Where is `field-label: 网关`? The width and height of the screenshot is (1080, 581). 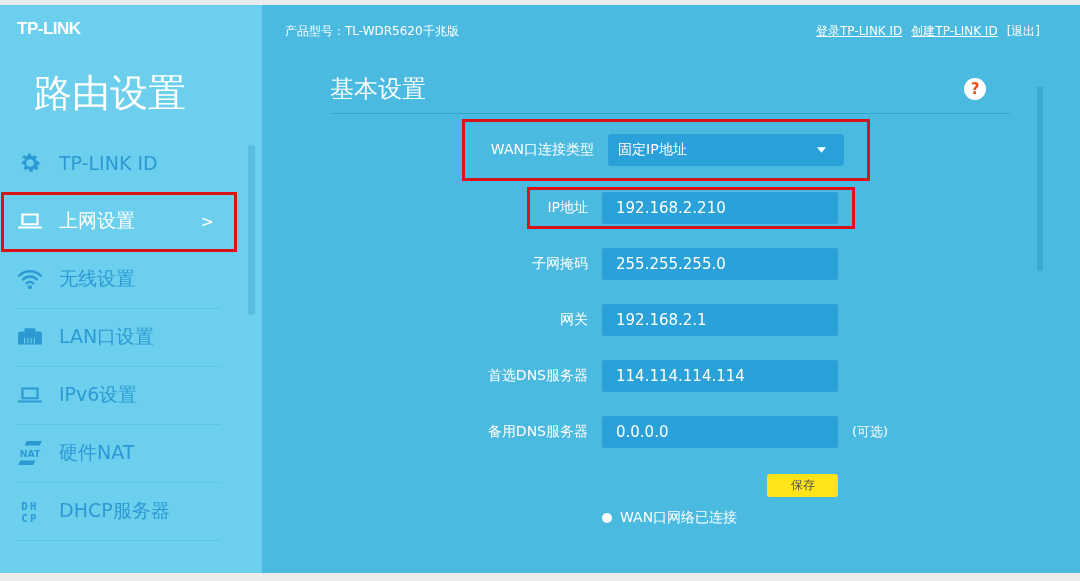 field-label: 网关 is located at coordinates (573, 320).